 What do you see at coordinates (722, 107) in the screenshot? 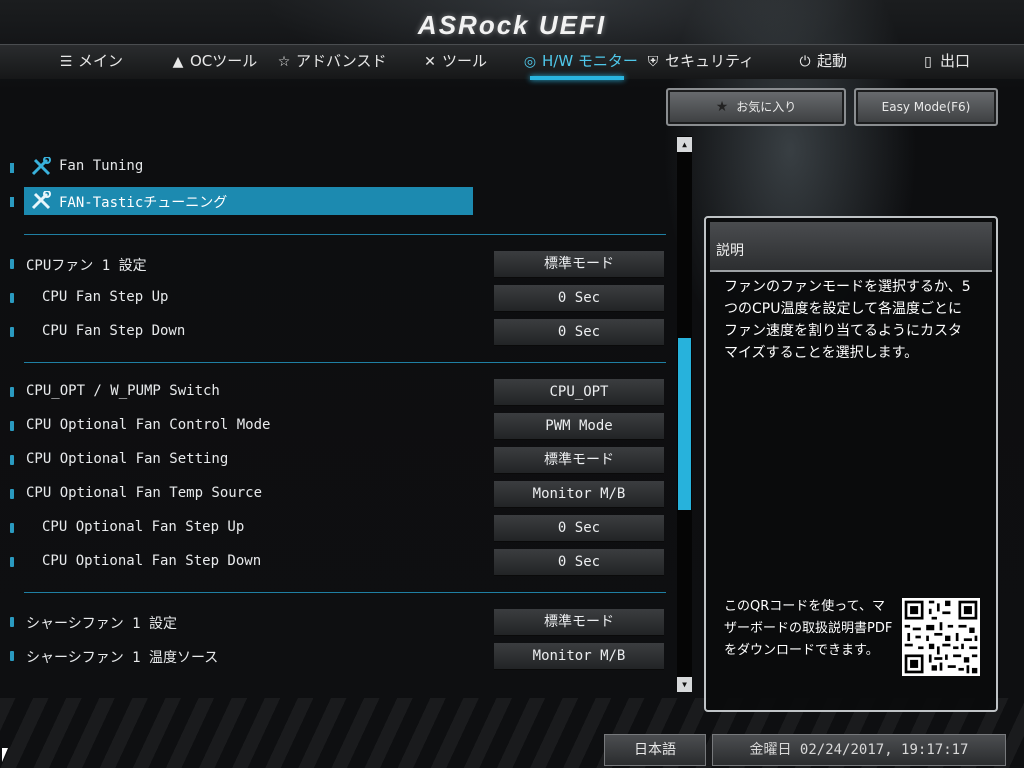
I see `star-icon: ★` at bounding box center [722, 107].